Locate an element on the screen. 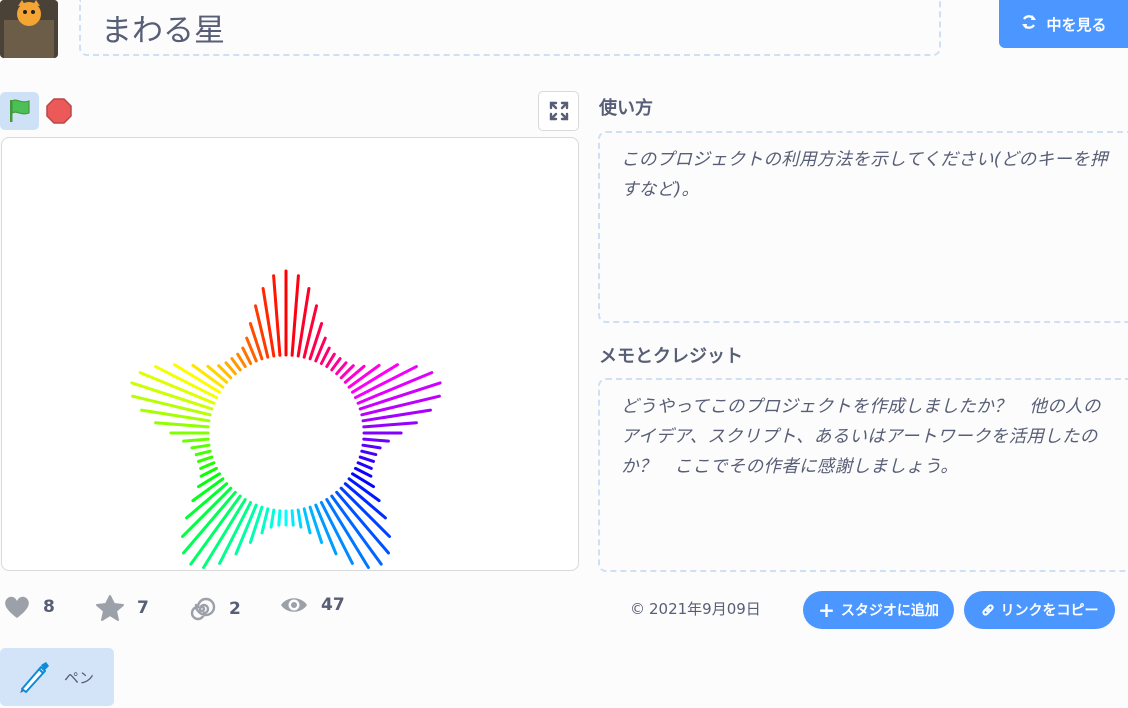 The height and width of the screenshot is (708, 1128). copy-link-button: リンクをコピー is located at coordinates (1039, 610).